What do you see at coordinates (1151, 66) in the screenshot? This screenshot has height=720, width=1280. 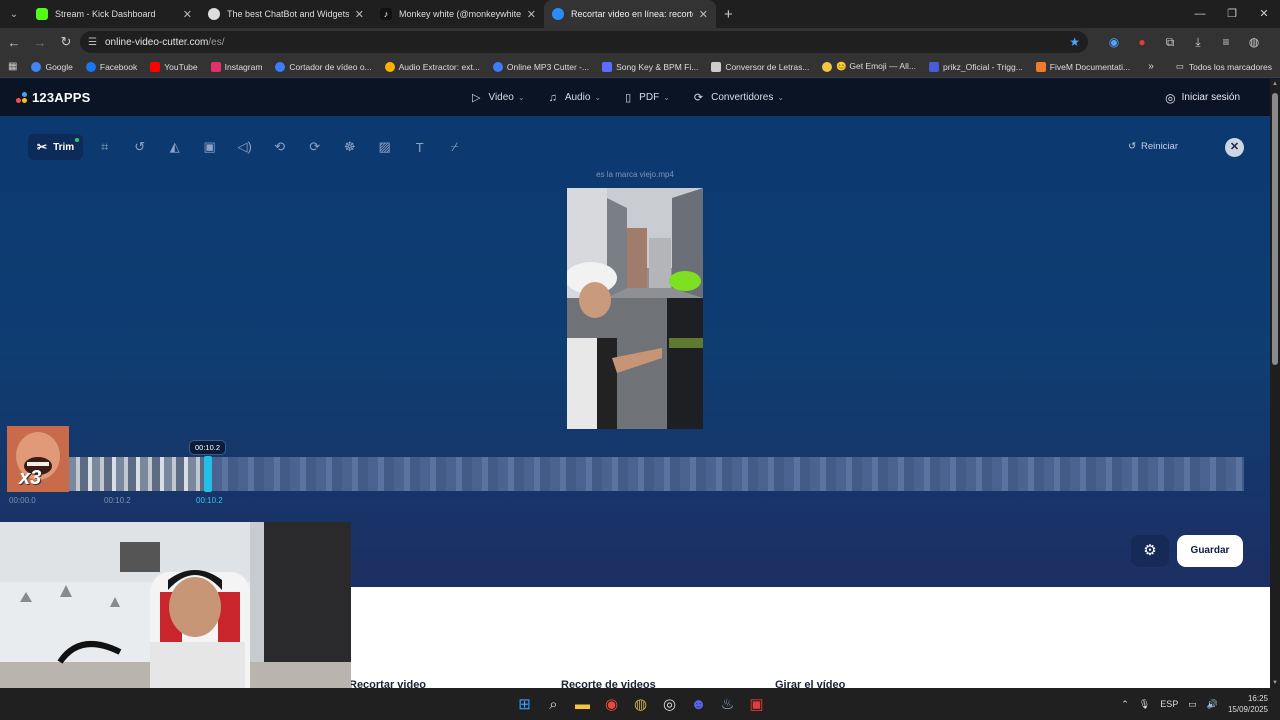 I see `overflow-chevron-icon: »` at bounding box center [1151, 66].